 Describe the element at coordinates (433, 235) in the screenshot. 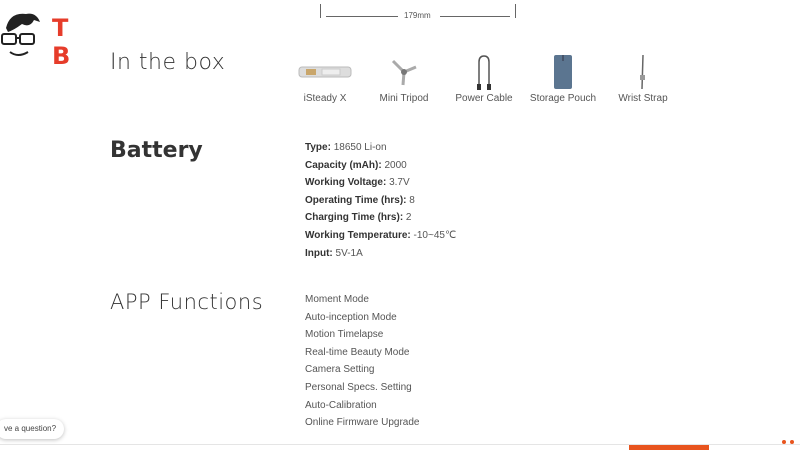

I see `spec-value: -10~45℃` at that location.